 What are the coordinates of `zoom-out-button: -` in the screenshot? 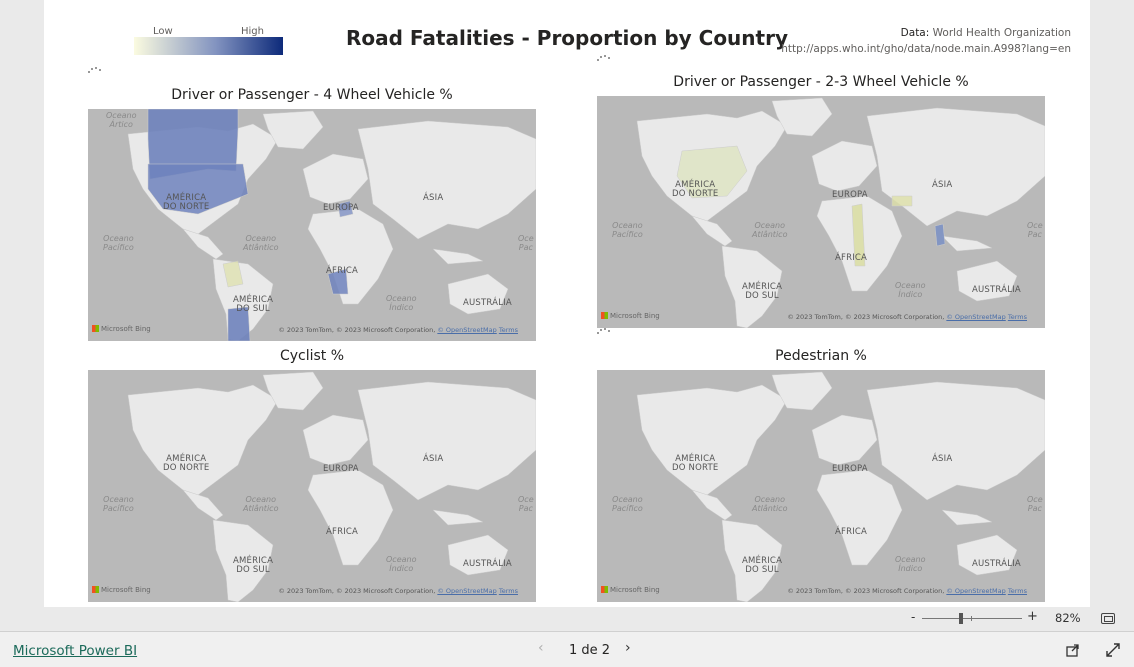 It's located at (913, 617).